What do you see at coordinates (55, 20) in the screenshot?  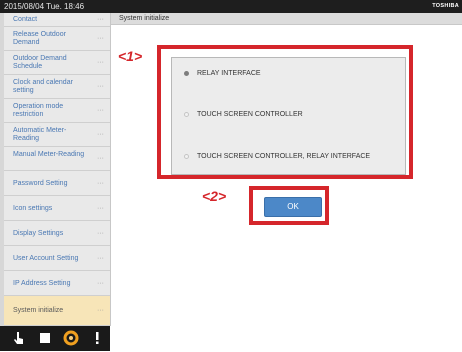 I see `sidebar-item-contact: Contact ···` at bounding box center [55, 20].